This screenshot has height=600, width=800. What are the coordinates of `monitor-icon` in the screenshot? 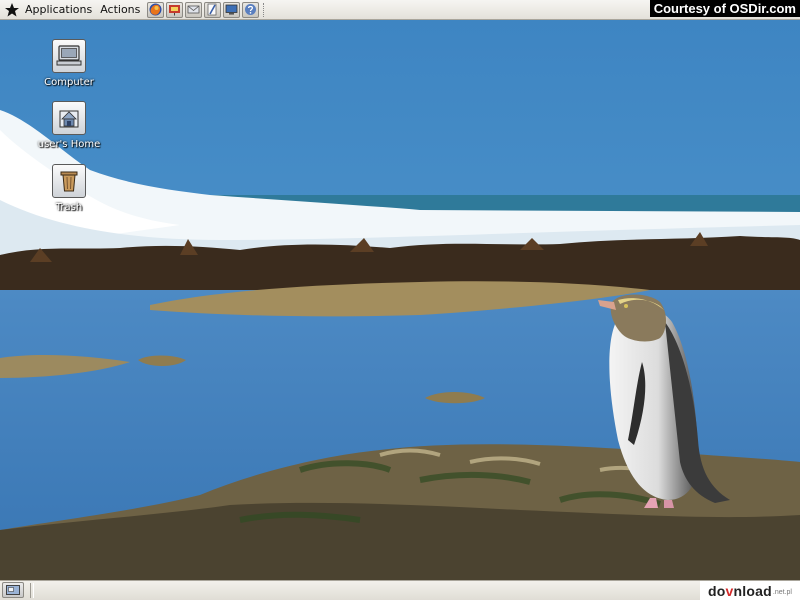 It's located at (231, 9).